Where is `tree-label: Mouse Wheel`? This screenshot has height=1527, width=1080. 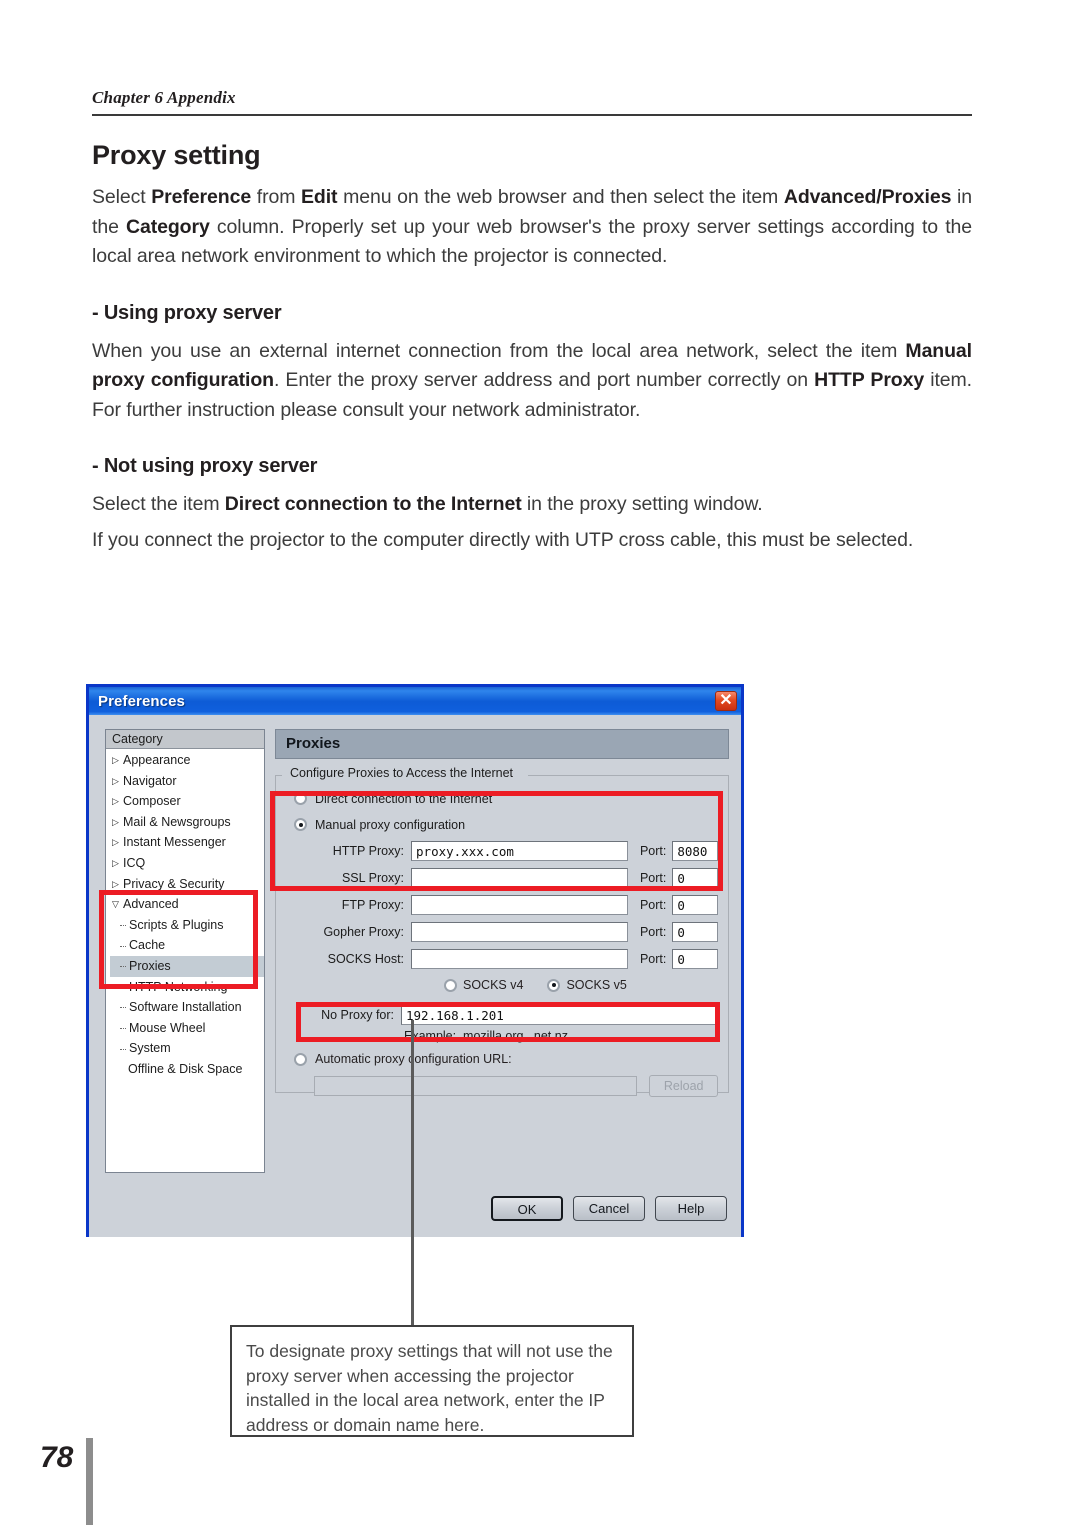
tree-label: Mouse Wheel is located at coordinates (167, 1027).